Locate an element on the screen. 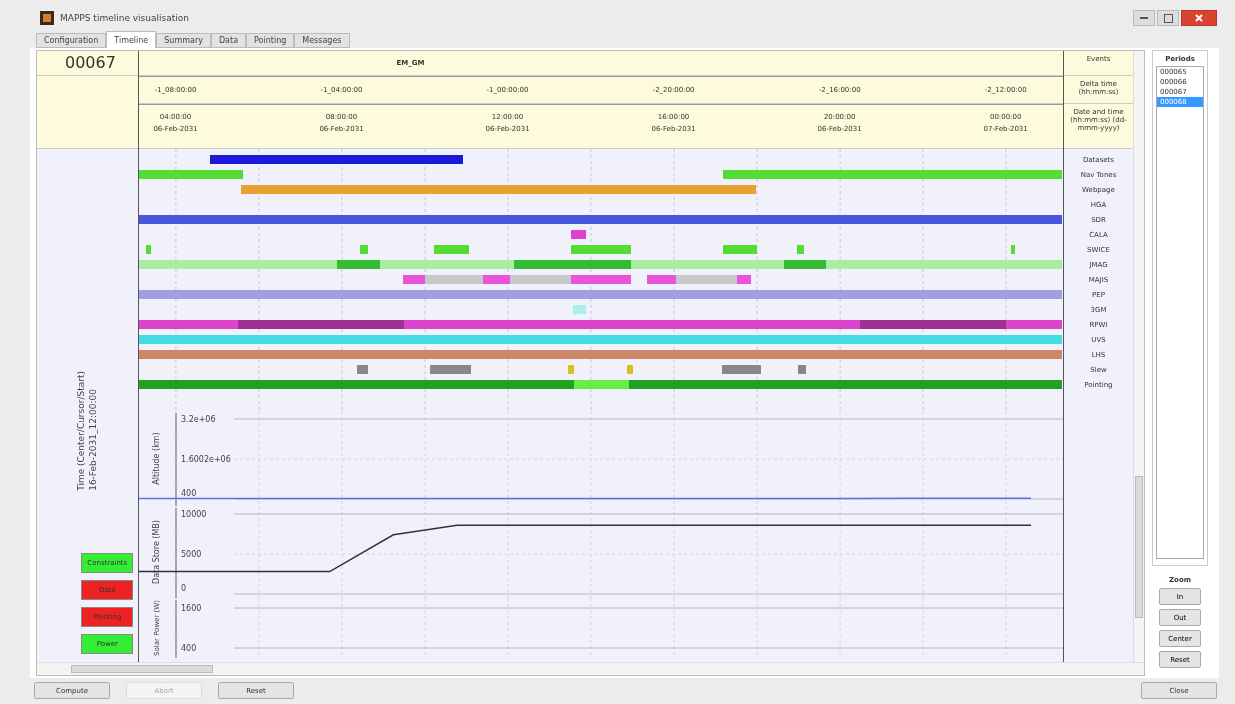  time-caption: 16-Feb-2031_12:00:00 is located at coordinates (93, 439).